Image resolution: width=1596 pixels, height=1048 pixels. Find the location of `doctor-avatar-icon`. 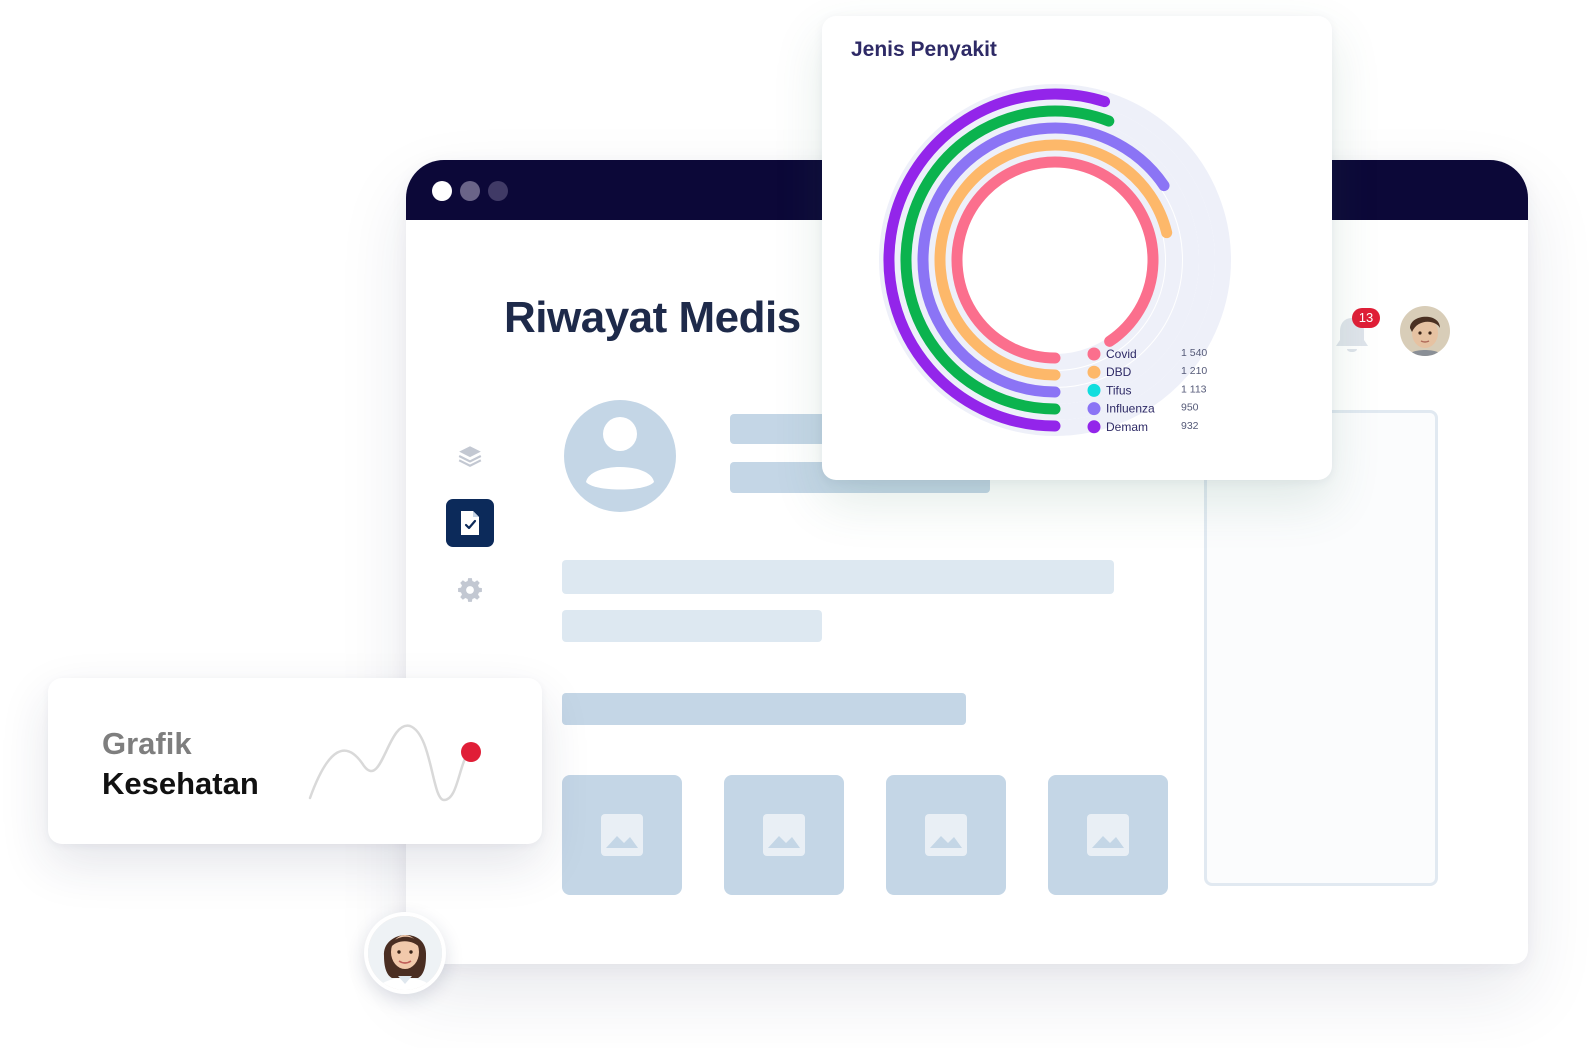

doctor-avatar-icon is located at coordinates (405, 953).